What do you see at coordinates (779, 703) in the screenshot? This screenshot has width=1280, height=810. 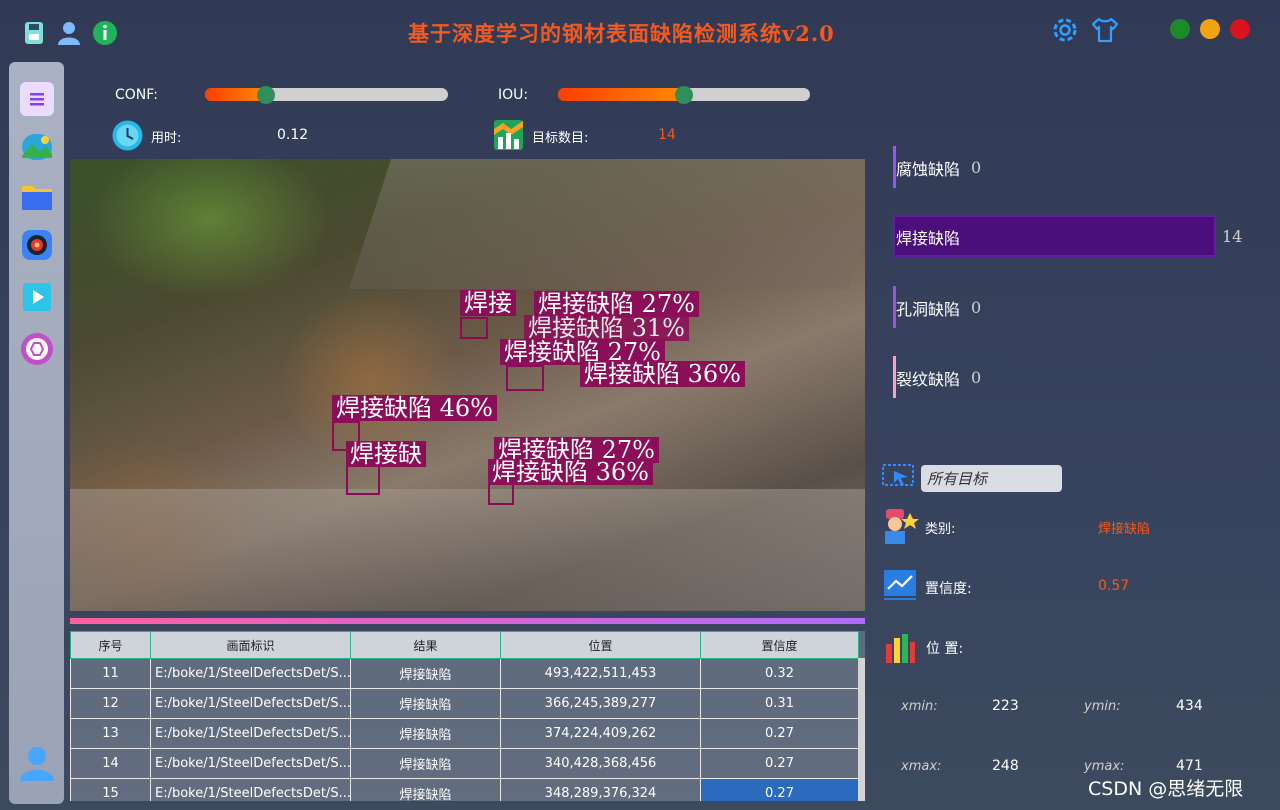 I see `cell-confidence: 0.31` at bounding box center [779, 703].